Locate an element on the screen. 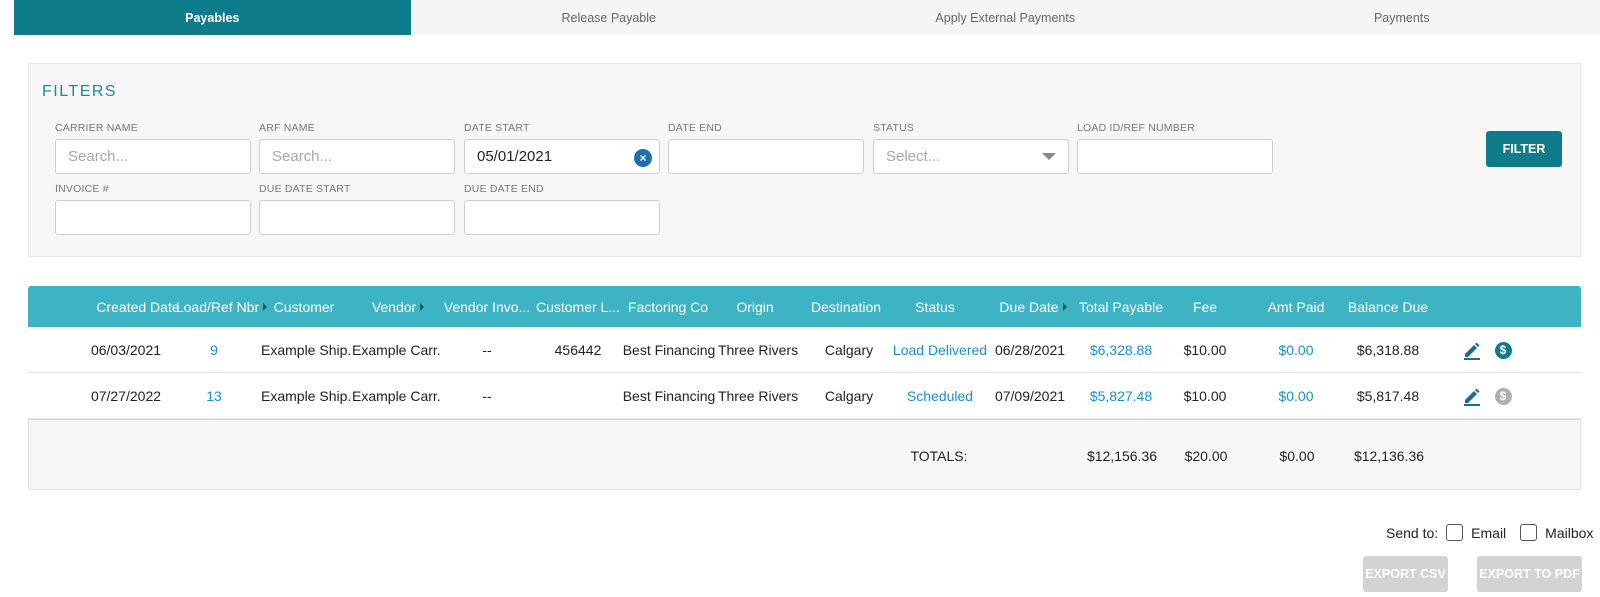 This screenshot has height=597, width=1600. status-label: STATUS is located at coordinates (894, 128).